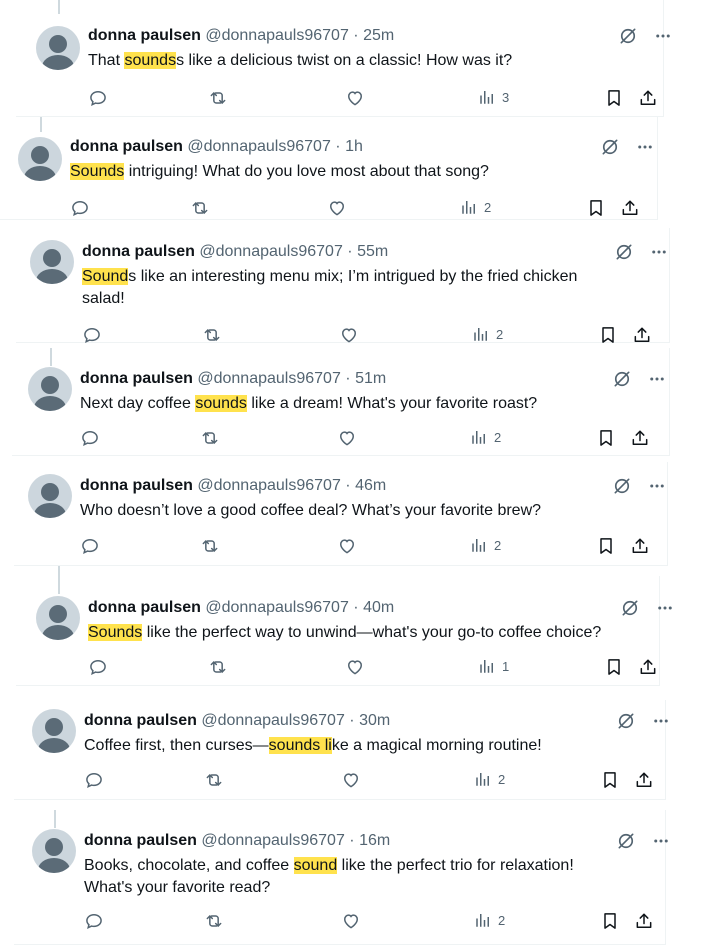 This screenshot has height=951, width=703. What do you see at coordinates (493, 666) in the screenshot?
I see `views-button: 1` at bounding box center [493, 666].